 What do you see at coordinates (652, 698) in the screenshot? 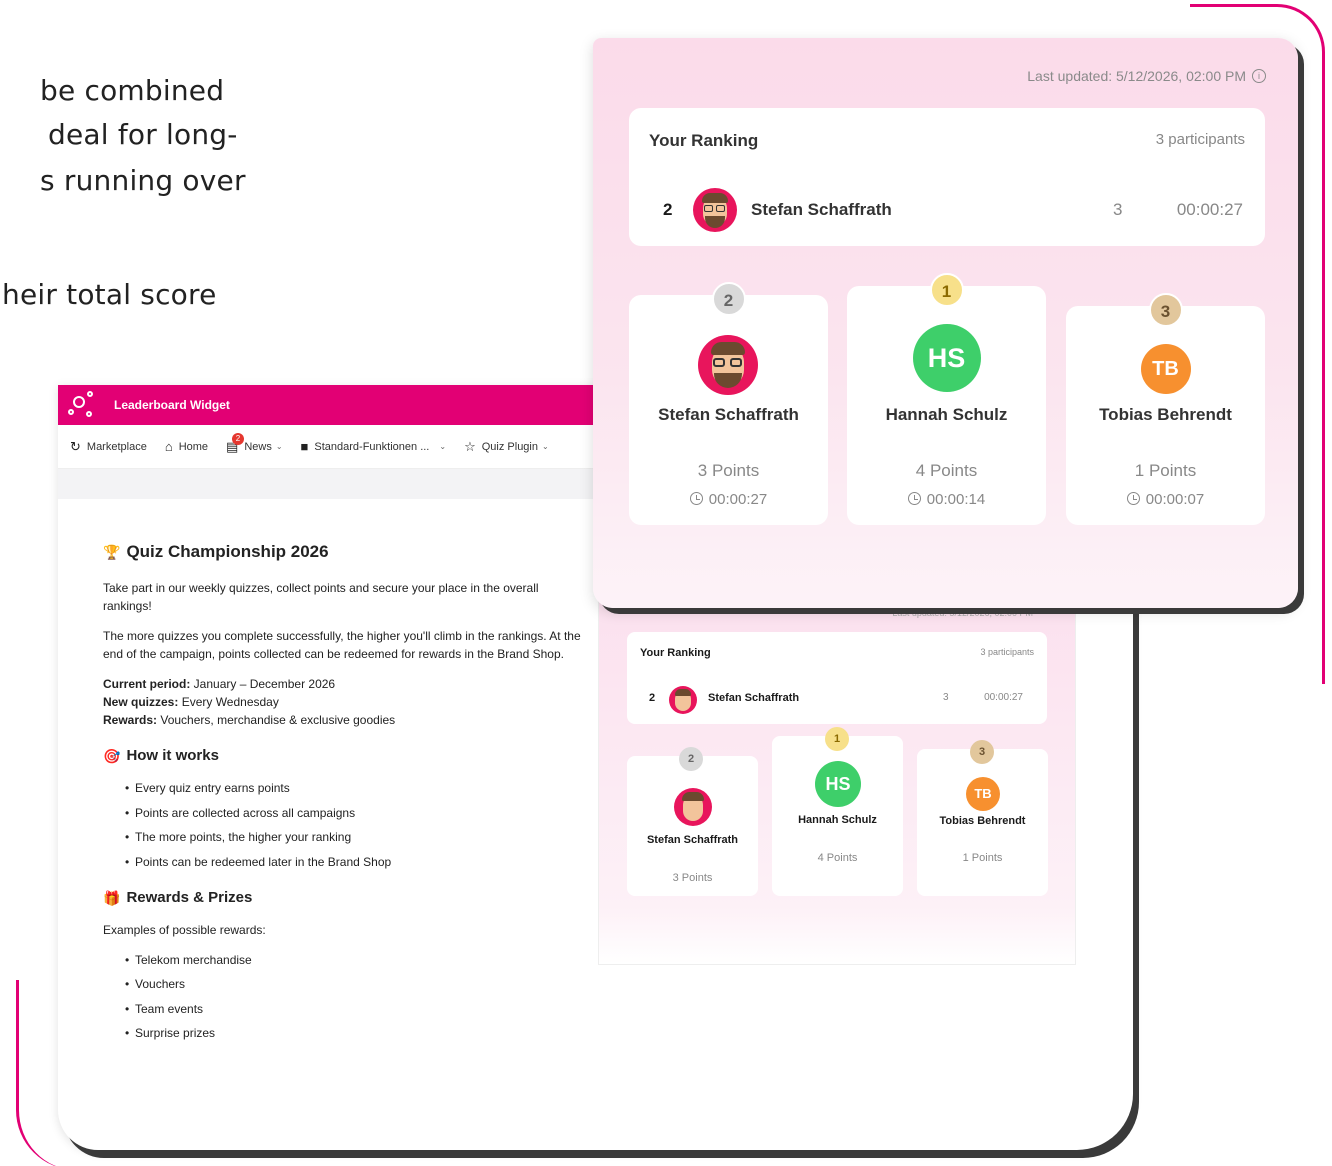
I see `mini-rank-position: 2` at bounding box center [652, 698].